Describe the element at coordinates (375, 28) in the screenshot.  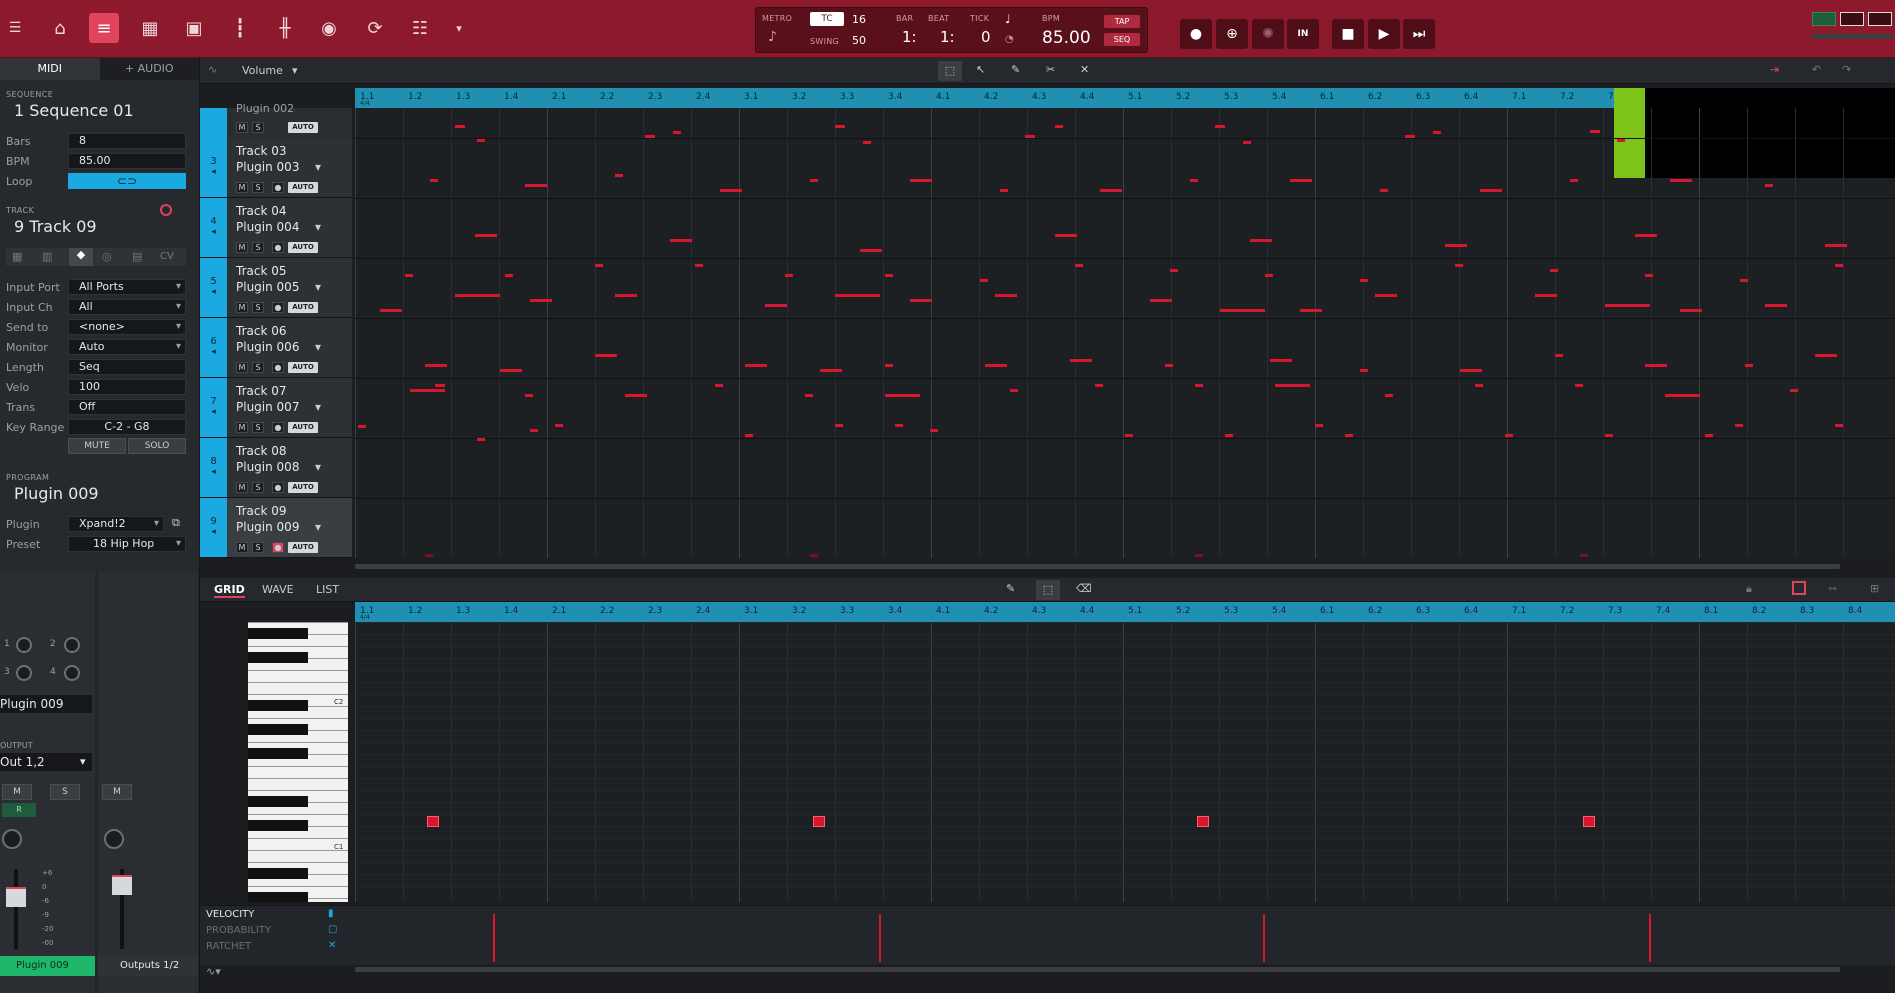
I see `looper-icon: ⟳` at that location.